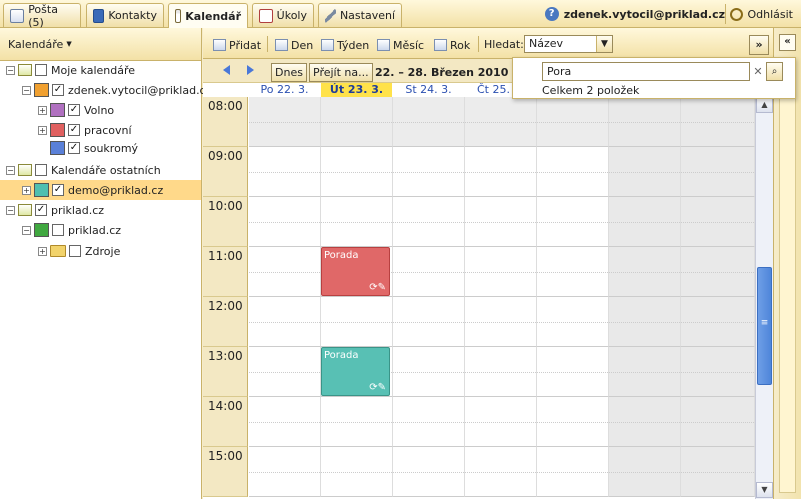 The image size is (801, 499). What do you see at coordinates (774, 71) in the screenshot?
I see `search-icon: ⌕` at bounding box center [774, 71].